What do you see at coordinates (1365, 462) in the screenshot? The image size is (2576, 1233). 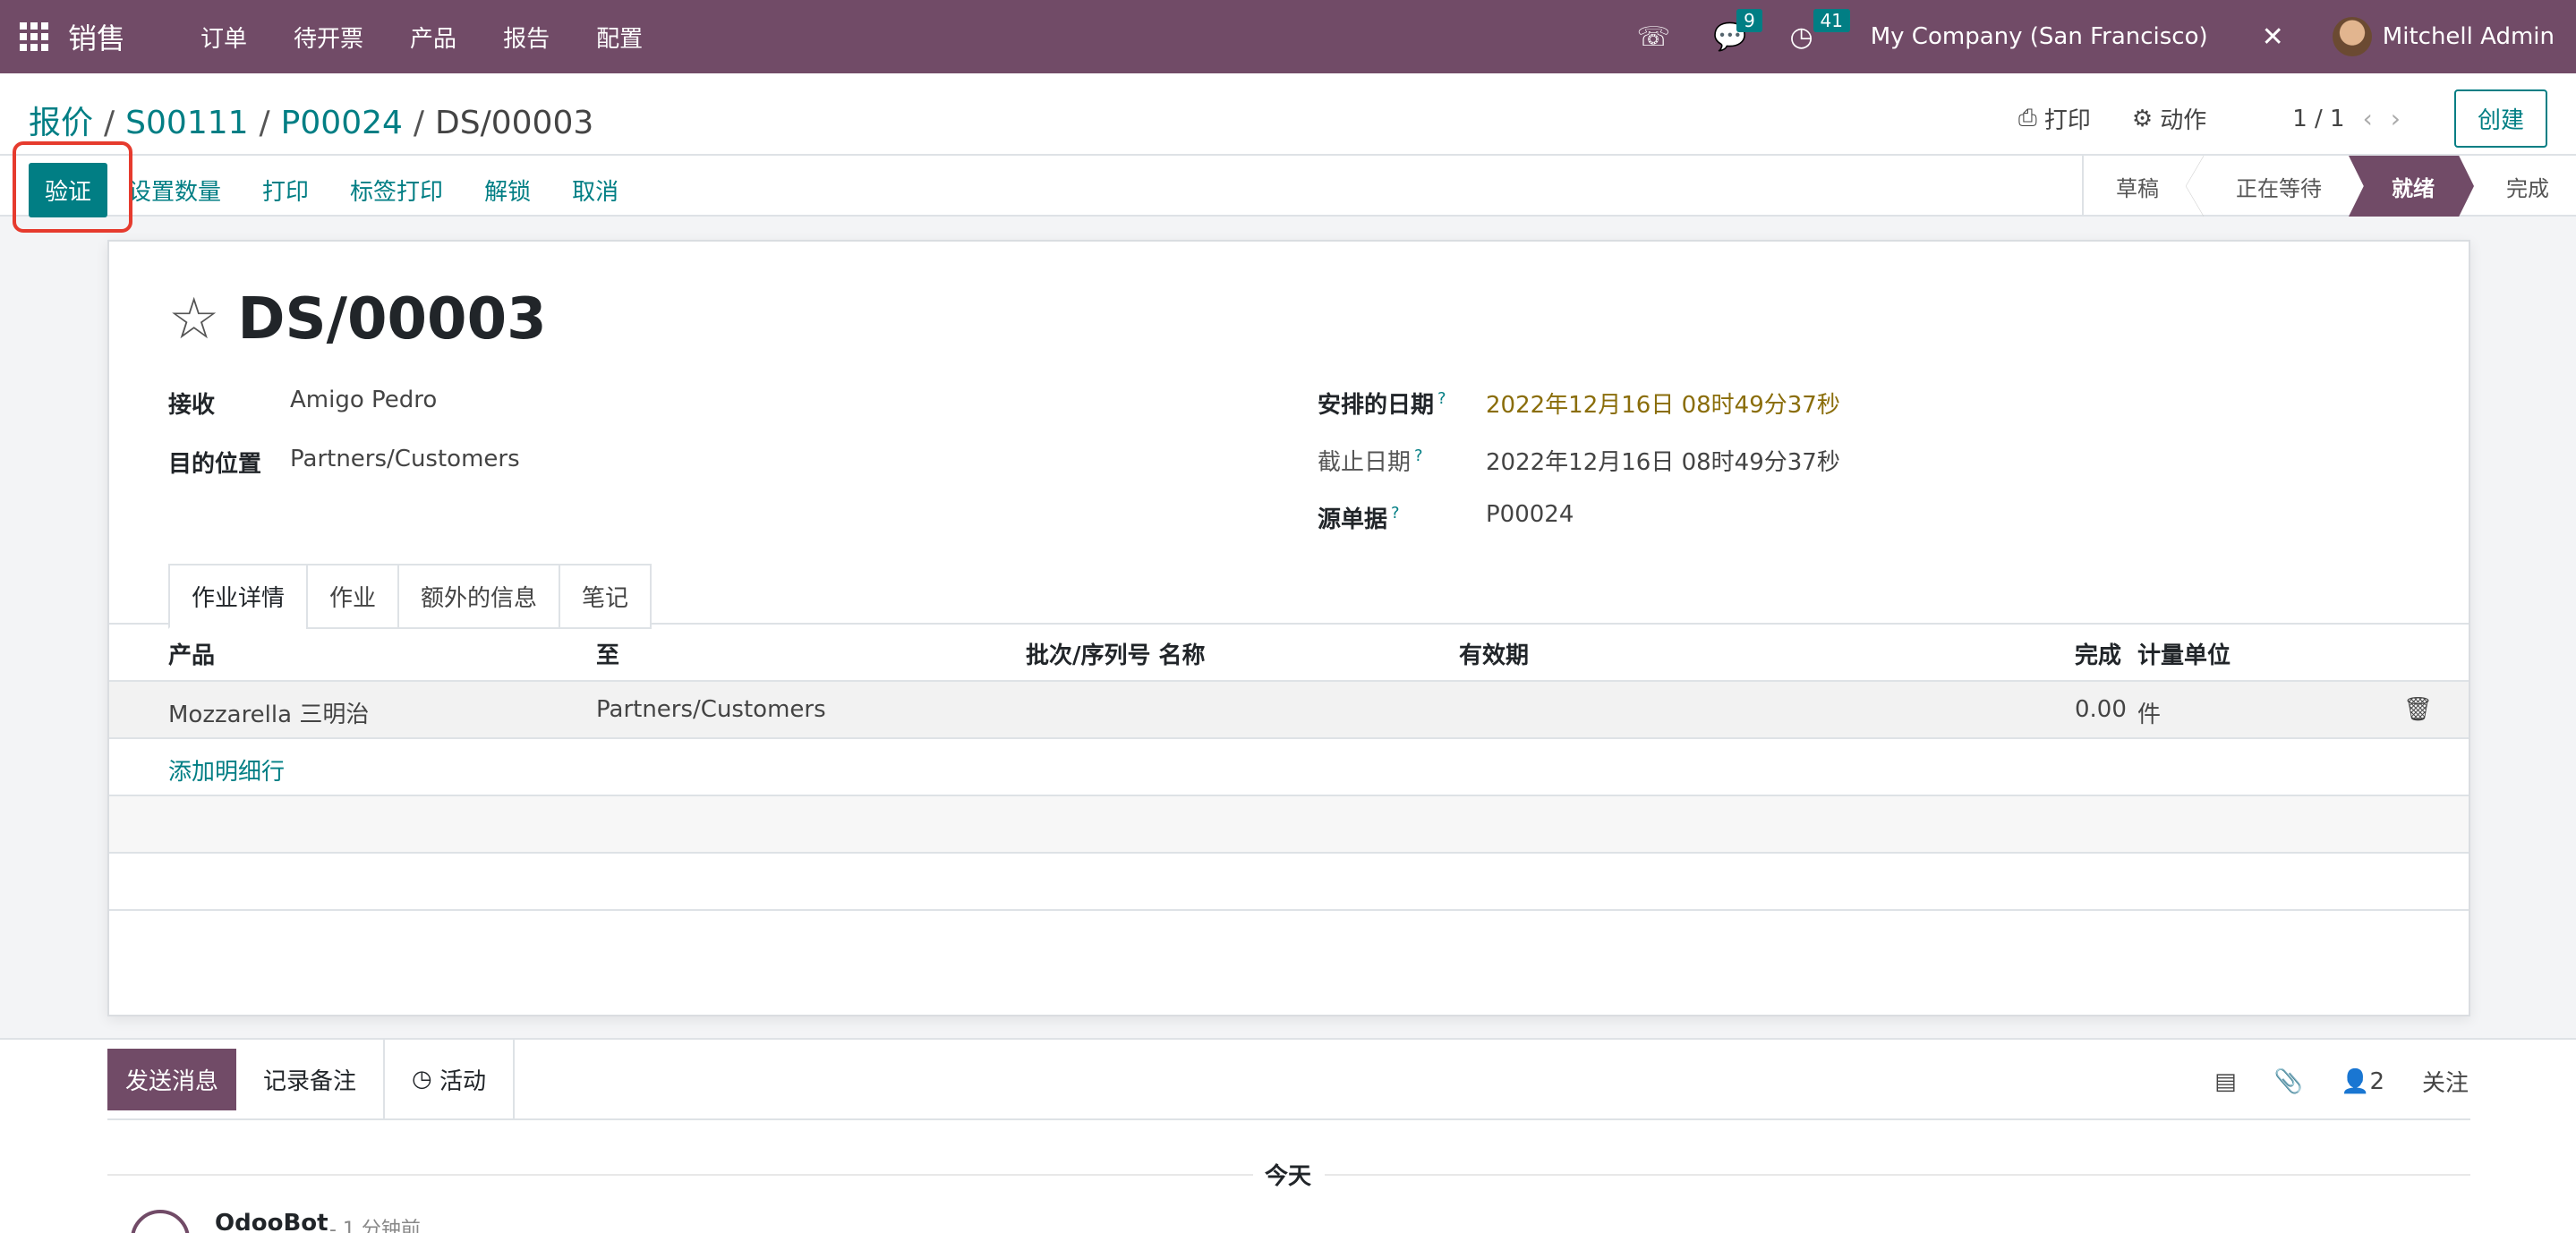 I see `deadline-label: 截止日期` at bounding box center [1365, 462].